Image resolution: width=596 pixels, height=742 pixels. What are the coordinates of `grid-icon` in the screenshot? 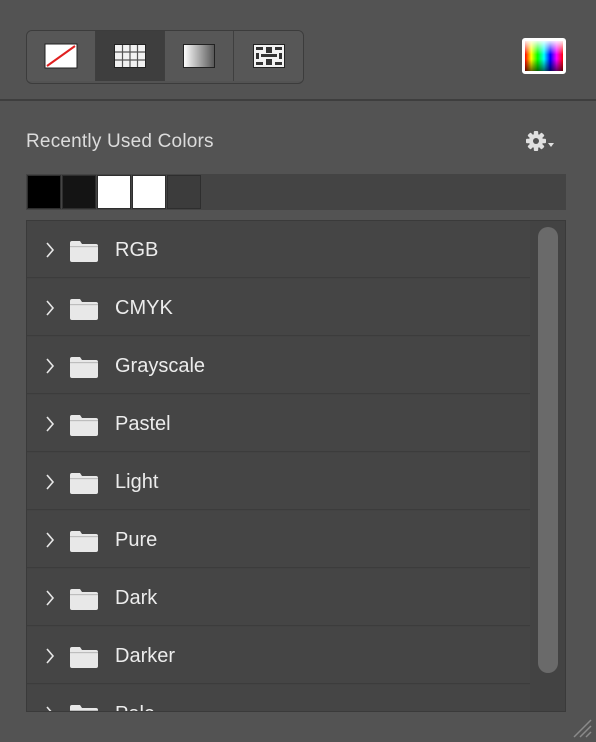 It's located at (130, 56).